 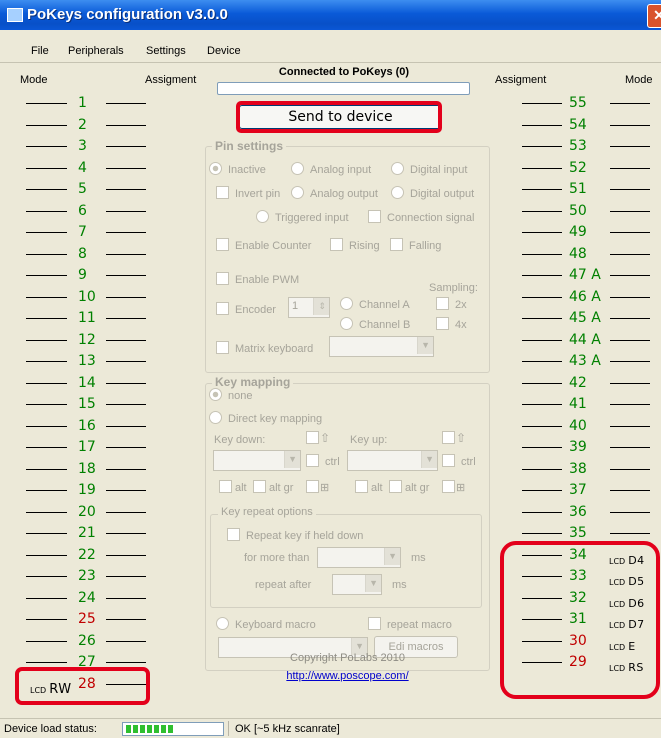 What do you see at coordinates (249, 146) in the screenshot?
I see `pin-settings-title: Pin settings` at bounding box center [249, 146].